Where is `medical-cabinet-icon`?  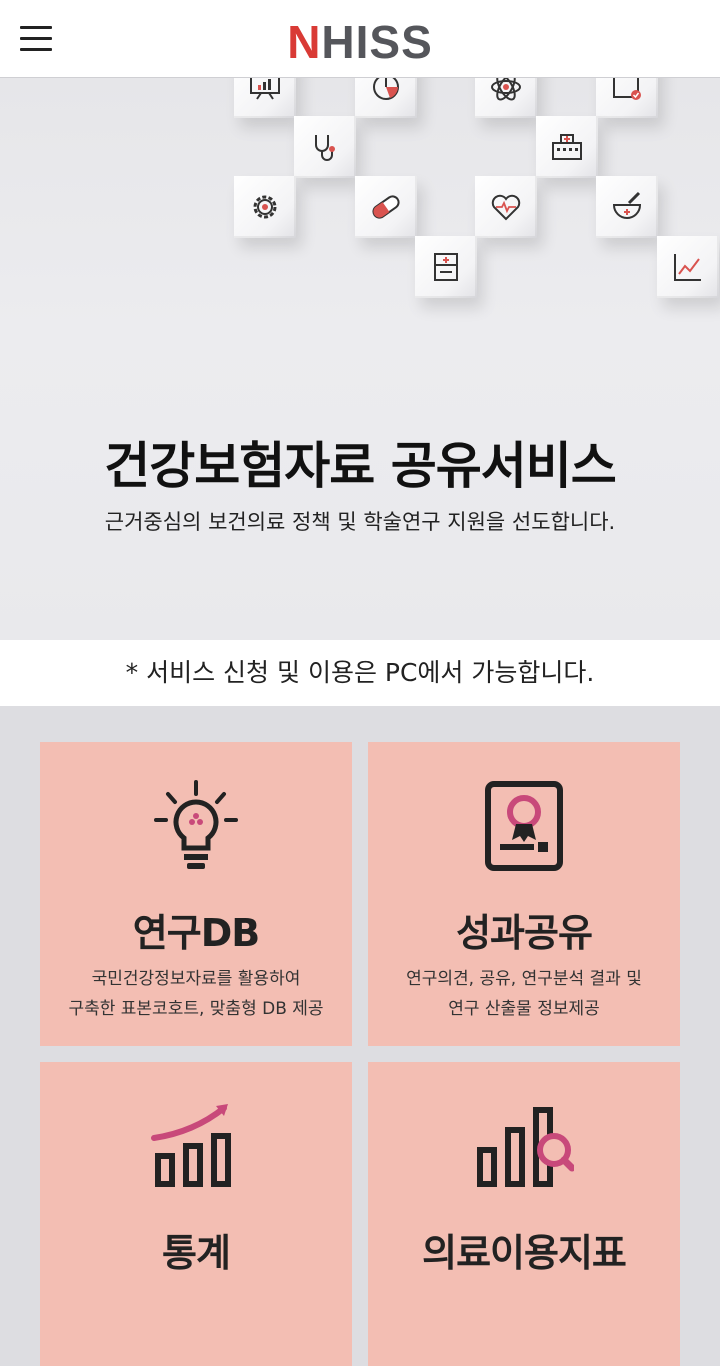 medical-cabinet-icon is located at coordinates (446, 267).